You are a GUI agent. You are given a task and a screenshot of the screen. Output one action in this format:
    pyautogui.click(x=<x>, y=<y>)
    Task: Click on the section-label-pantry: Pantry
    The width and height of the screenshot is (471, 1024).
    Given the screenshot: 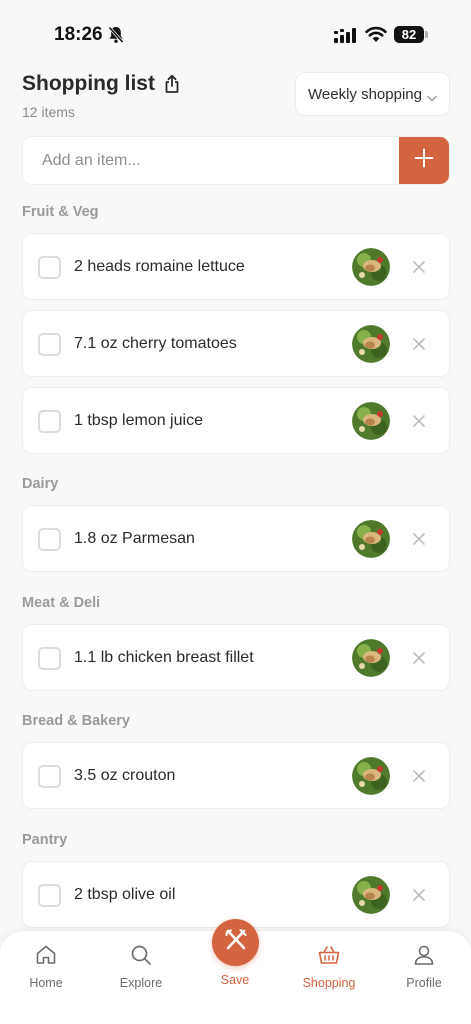 What is the action you would take?
    pyautogui.click(x=45, y=840)
    